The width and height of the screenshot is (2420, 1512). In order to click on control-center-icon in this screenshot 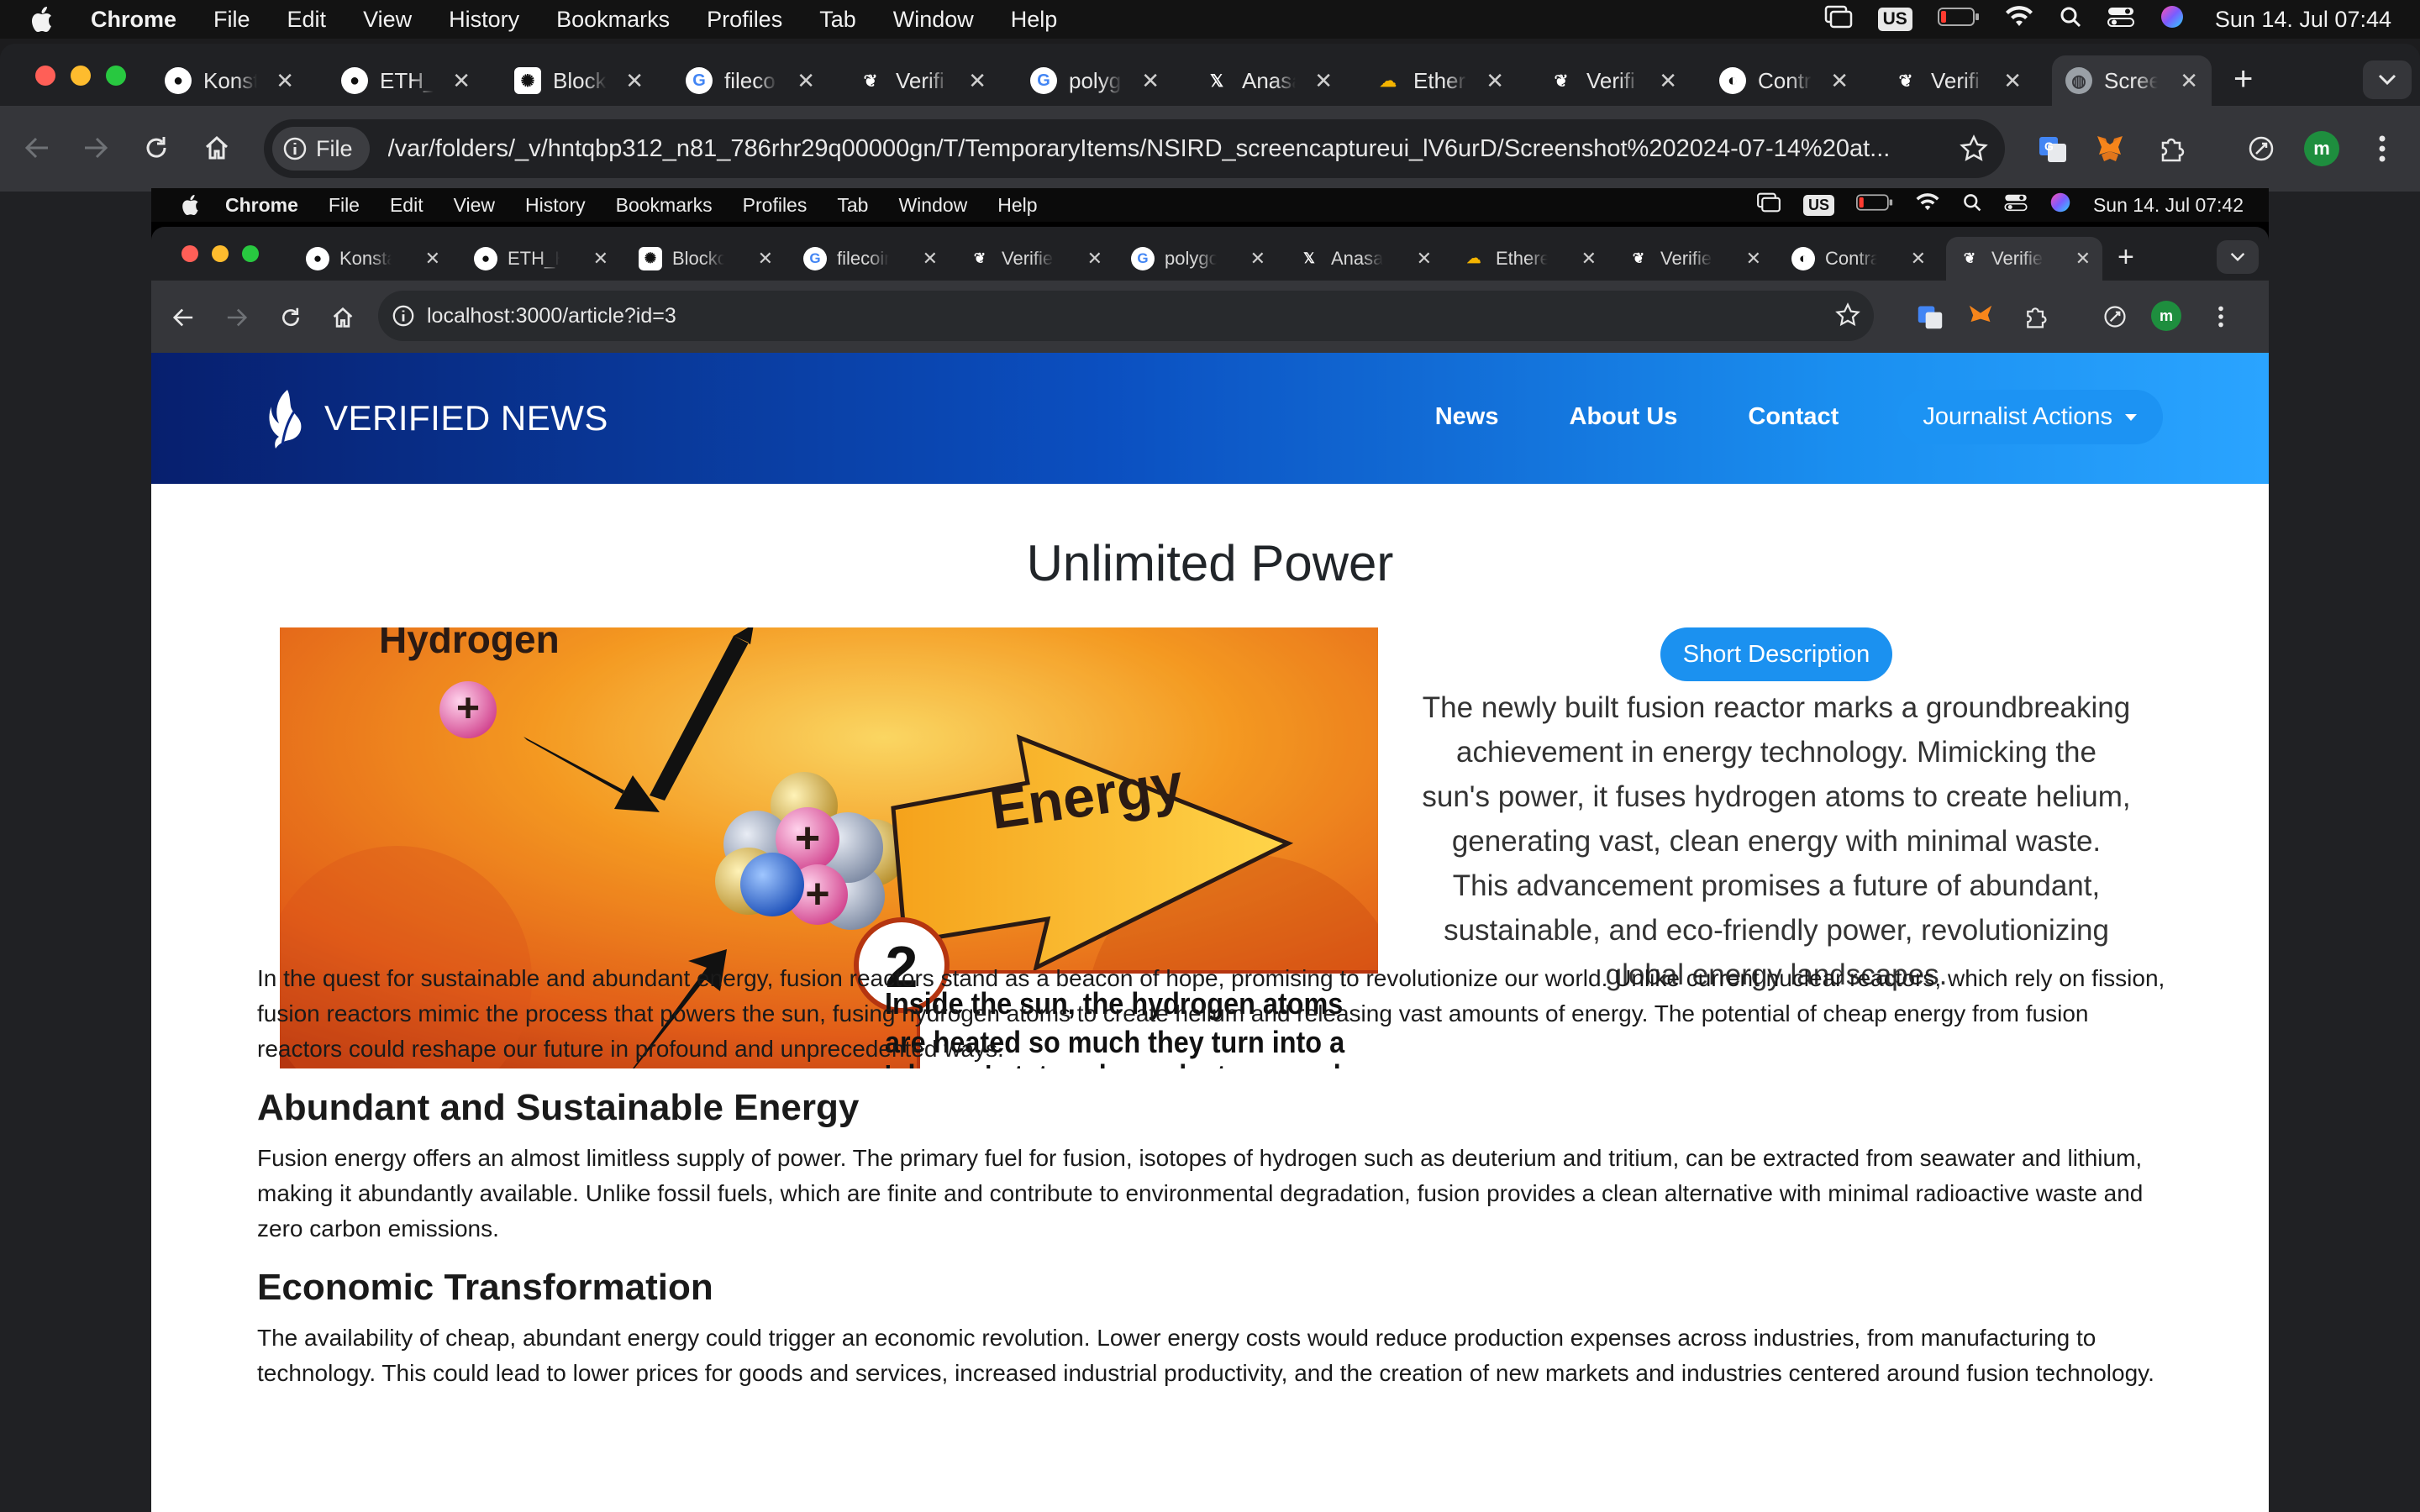, I will do `click(2120, 20)`.